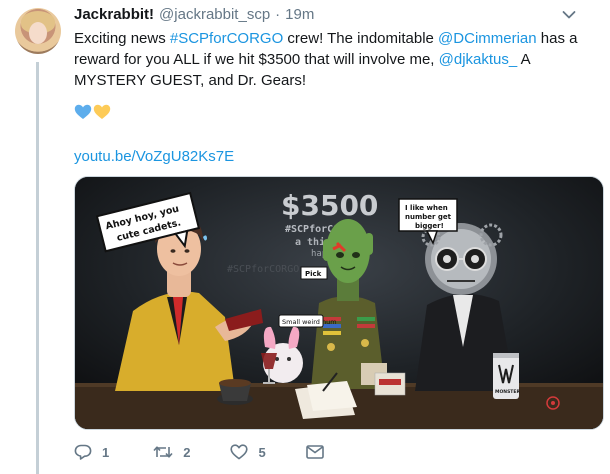  I want to click on media-tag-faint: #SCPforCORGO, so click(263, 269).